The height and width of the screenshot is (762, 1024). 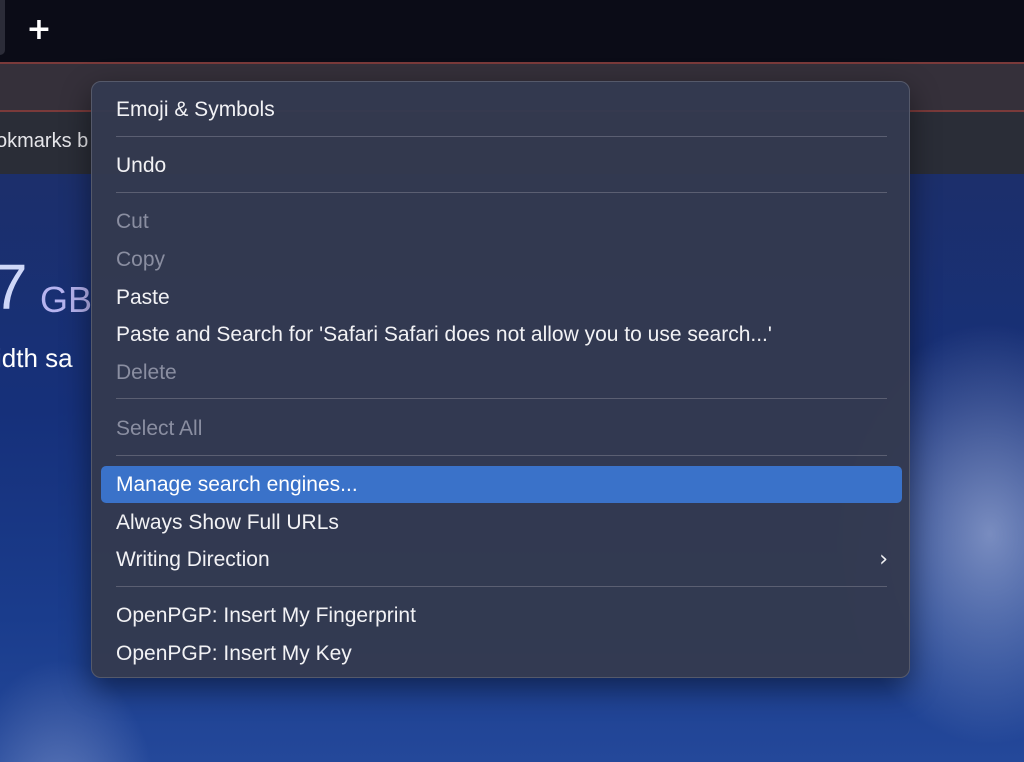 I want to click on menu-item-undo: Undo, so click(x=501, y=165).